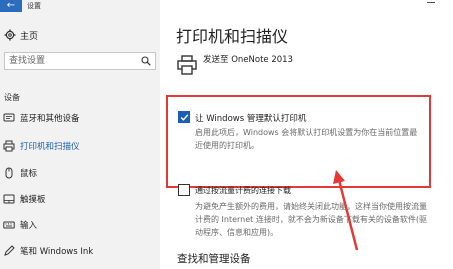  What do you see at coordinates (9, 199) in the screenshot?
I see `touchpad-icon` at bounding box center [9, 199].